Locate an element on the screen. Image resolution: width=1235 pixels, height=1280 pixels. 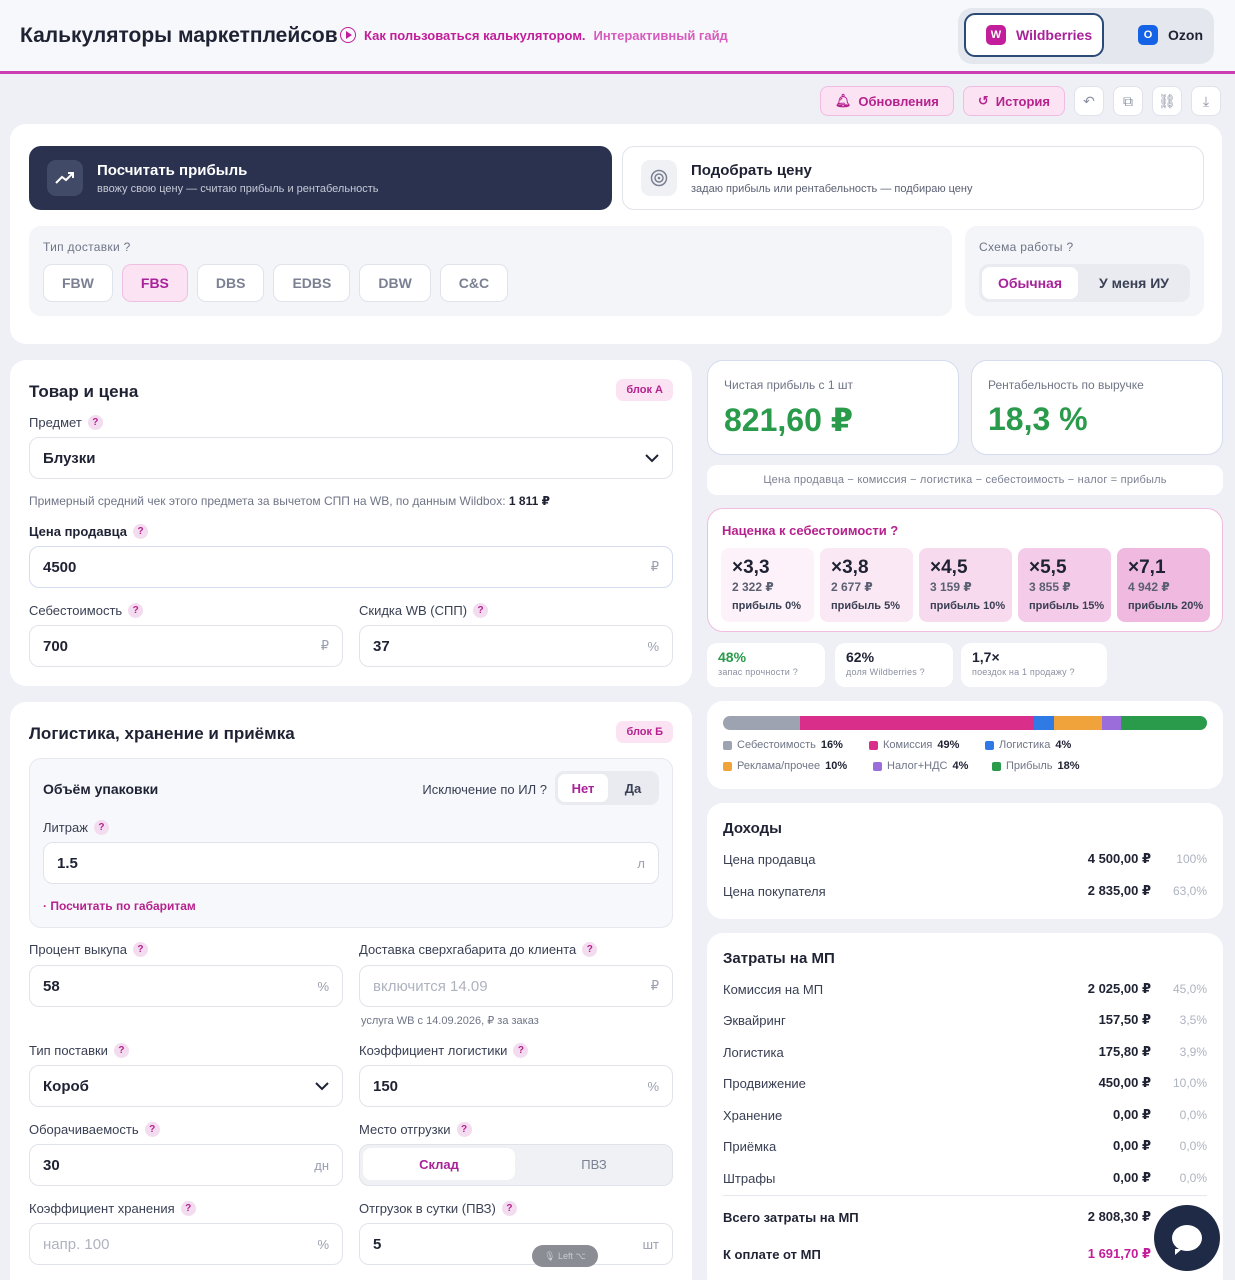
markup-tile: ×4,5 3 159 ₽ прибыль 10% is located at coordinates (965, 585).